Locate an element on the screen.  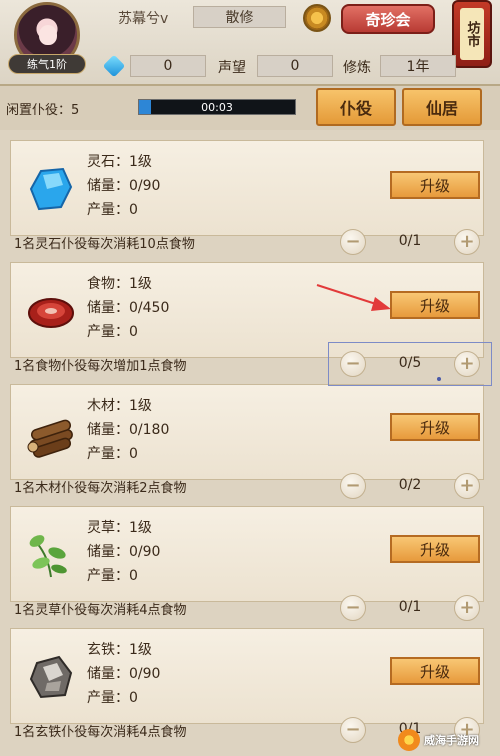
servant-info: 1名玄铁仆役每次消耗4点食物 is located at coordinates (100, 732).